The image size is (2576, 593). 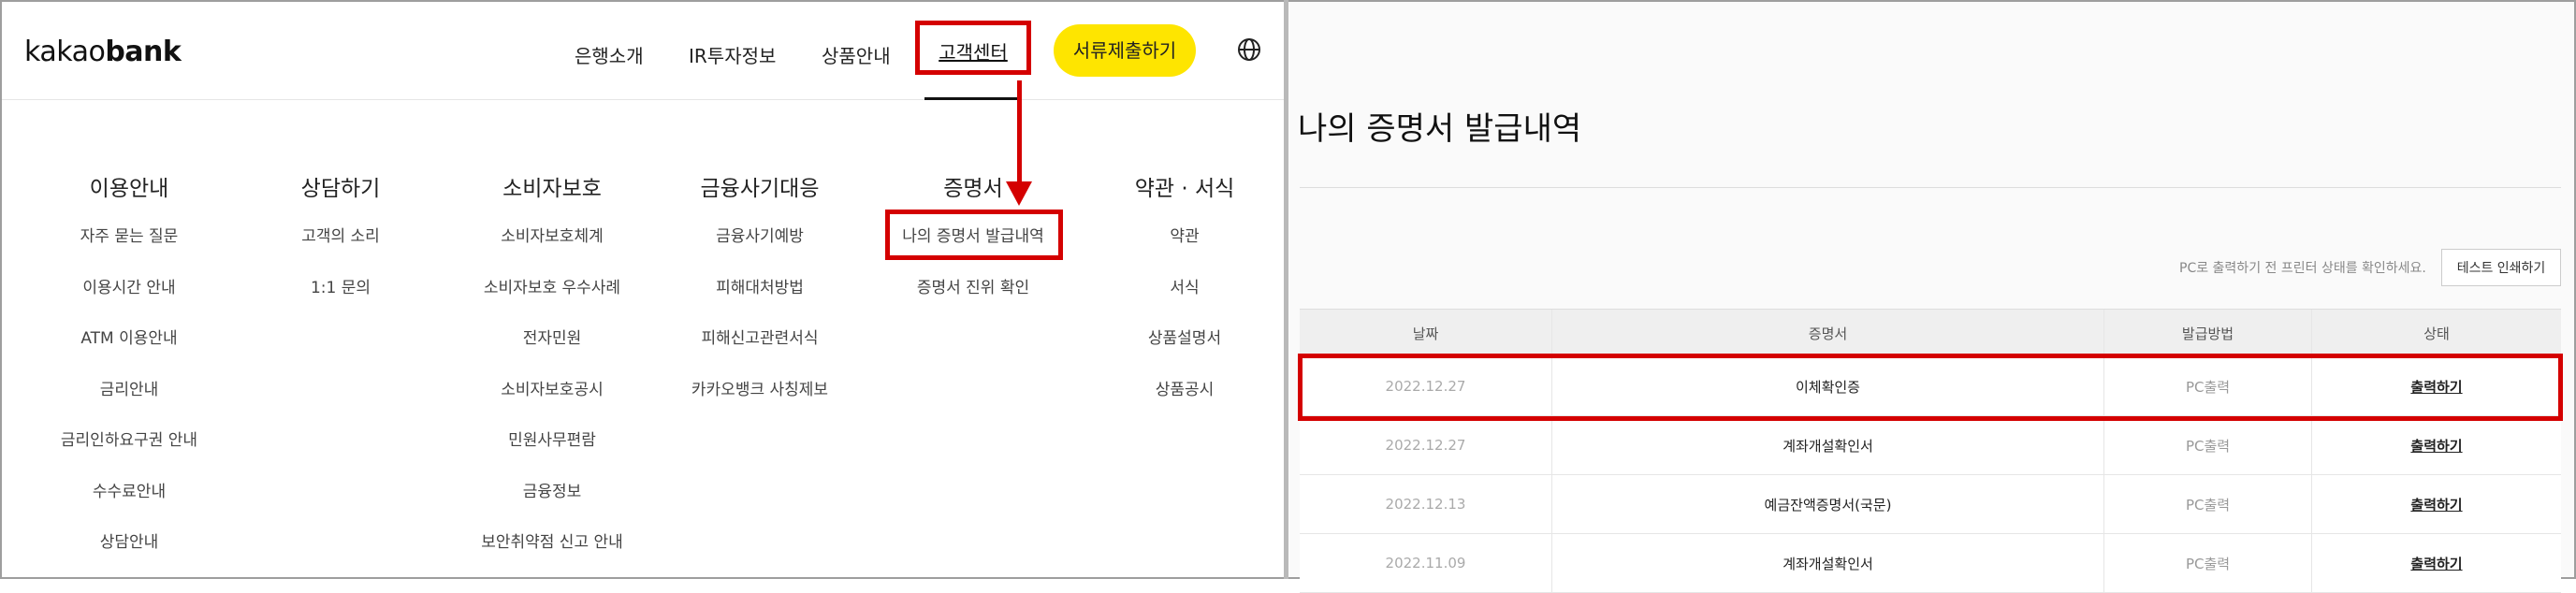 I want to click on arrow-annotation-line, so click(x=1019, y=131).